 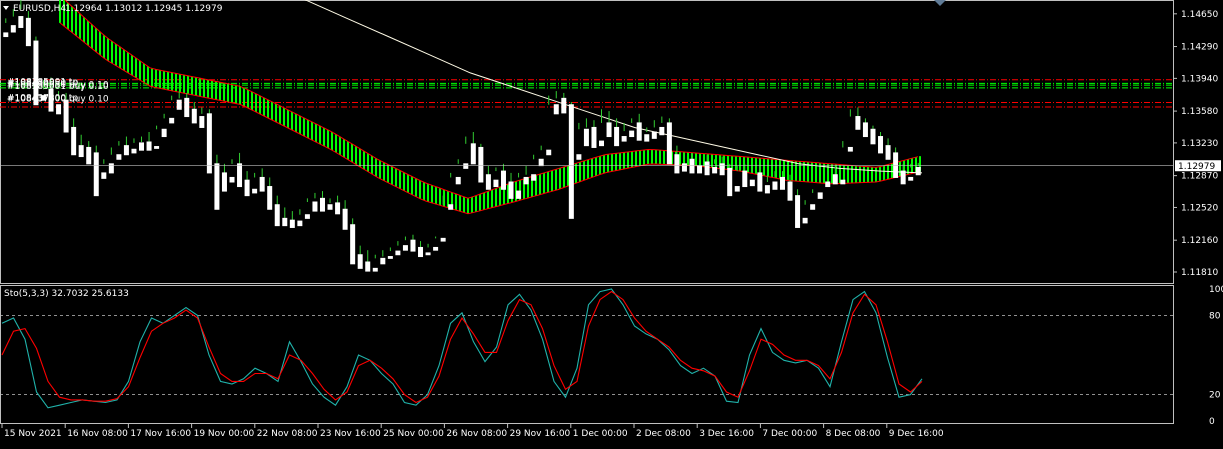 I want to click on price-tick-label: 1.13580, so click(x=1199, y=112).